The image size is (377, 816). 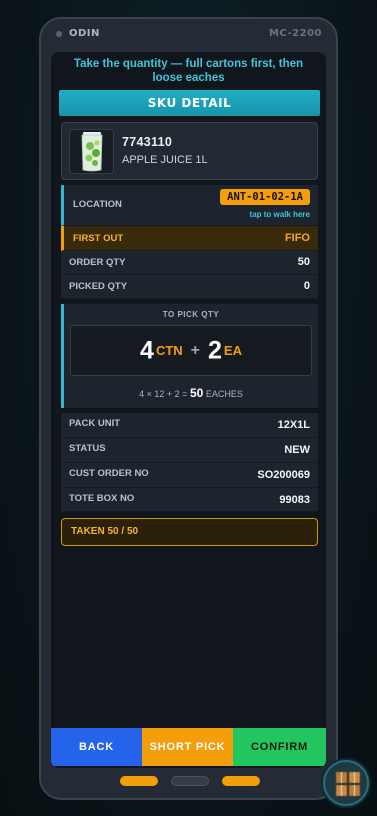 What do you see at coordinates (189, 263) in the screenshot?
I see `order-qty-row: ORDER QTY 50` at bounding box center [189, 263].